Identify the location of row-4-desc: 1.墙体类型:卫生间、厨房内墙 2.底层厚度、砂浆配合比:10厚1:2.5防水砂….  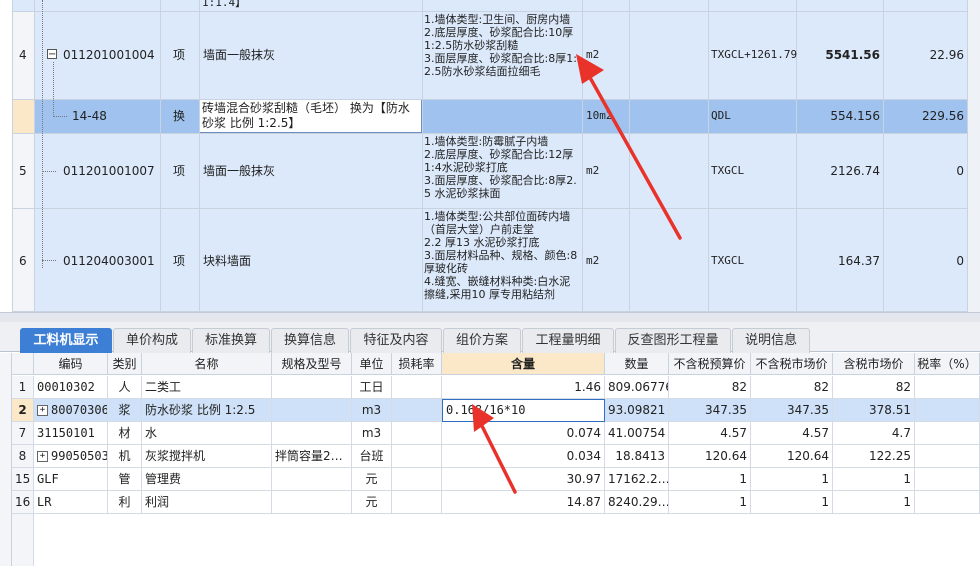
(502, 56).